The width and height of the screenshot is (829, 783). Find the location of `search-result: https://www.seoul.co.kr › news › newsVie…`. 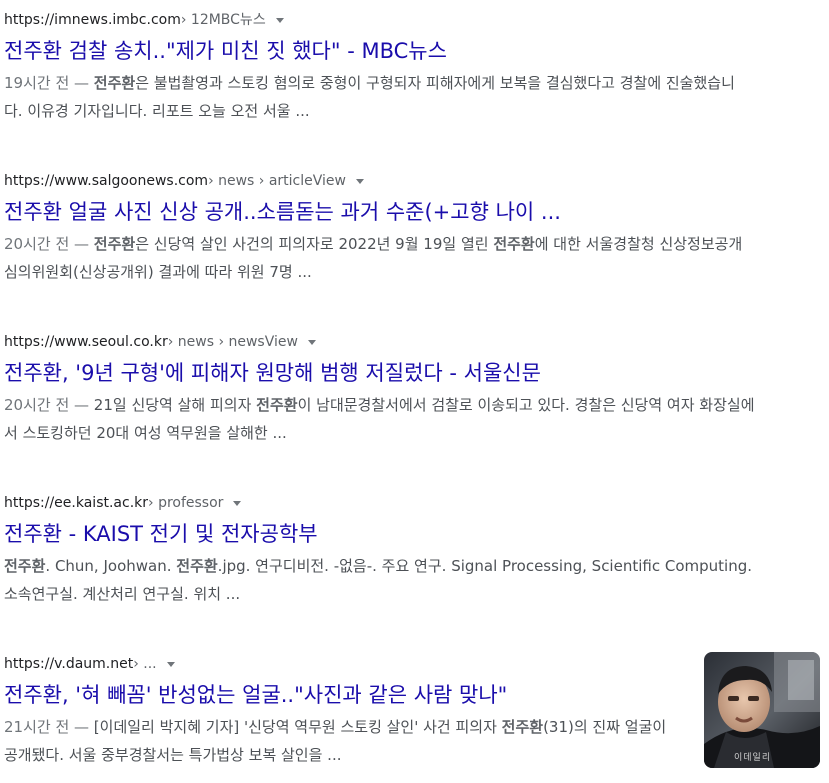

search-result: https://www.seoul.co.kr › news › newsVie… is located at coordinates (384, 389).